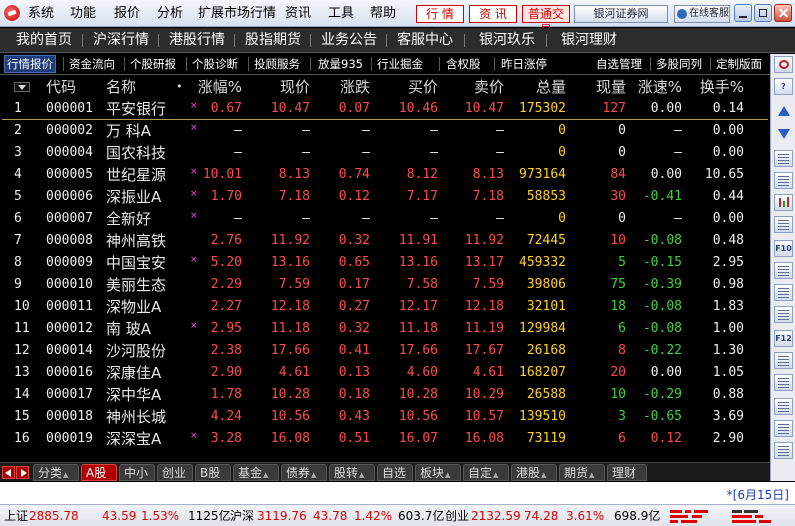 This screenshot has width=795, height=526. Describe the element at coordinates (341, 13) in the screenshot. I see `menu-tools: 工具` at that location.